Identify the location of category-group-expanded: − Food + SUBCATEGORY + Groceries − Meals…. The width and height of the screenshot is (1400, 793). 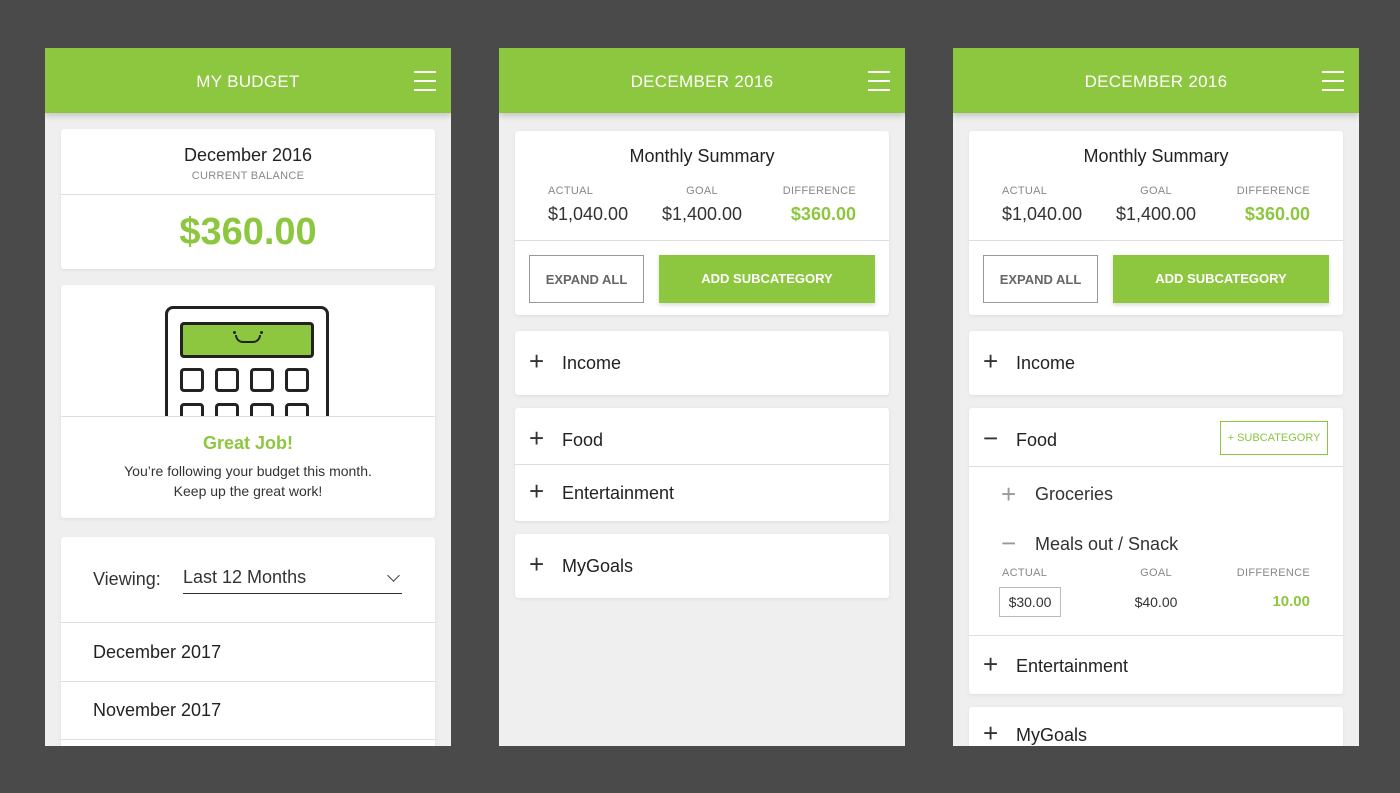
(1156, 551).